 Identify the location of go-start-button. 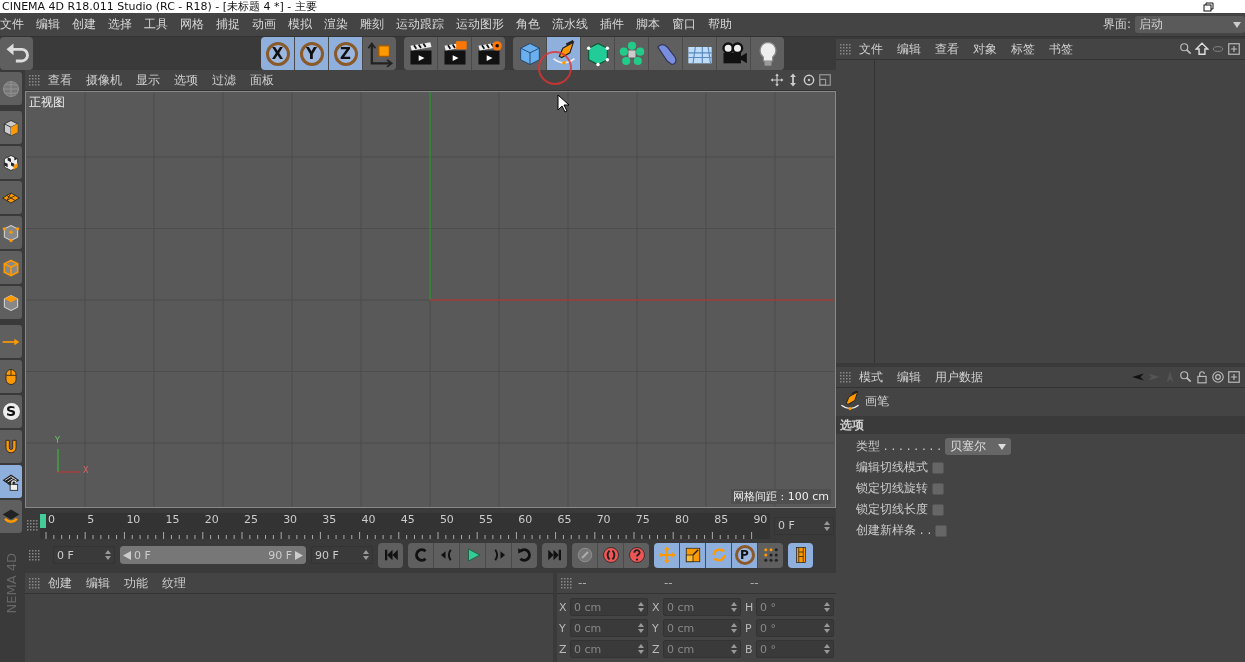
(390, 555).